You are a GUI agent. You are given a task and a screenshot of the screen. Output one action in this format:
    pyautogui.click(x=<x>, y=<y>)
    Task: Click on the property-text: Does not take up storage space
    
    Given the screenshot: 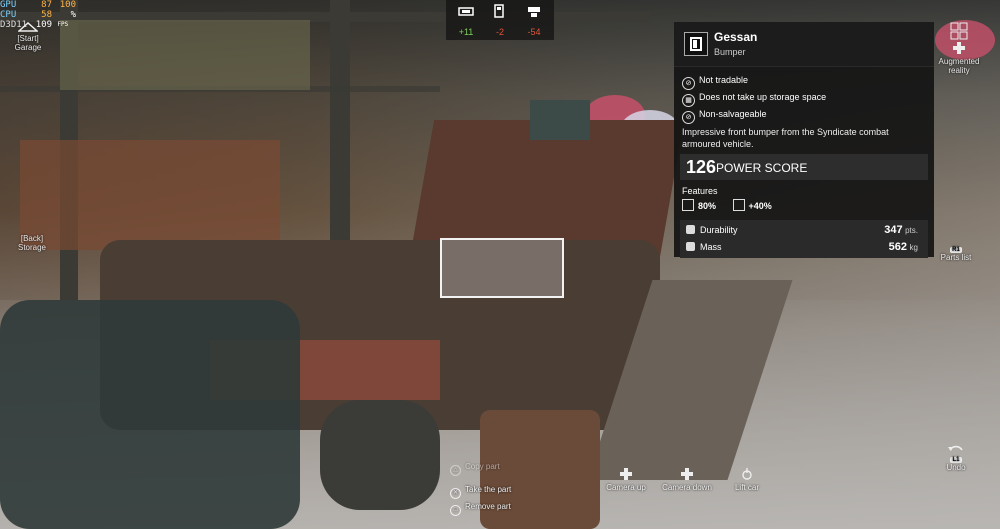 What is the action you would take?
    pyautogui.click(x=763, y=97)
    